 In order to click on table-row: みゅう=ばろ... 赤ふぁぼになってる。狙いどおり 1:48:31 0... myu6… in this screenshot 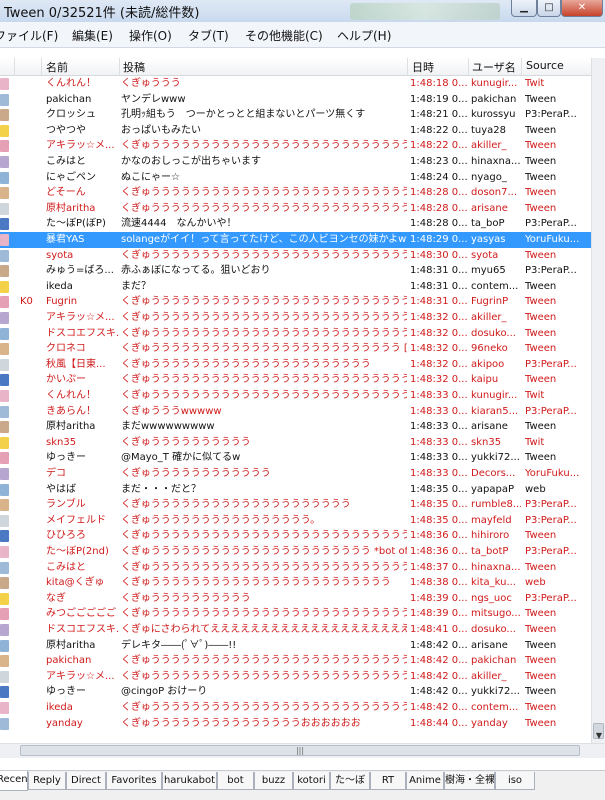, I will do `click(295, 271)`.